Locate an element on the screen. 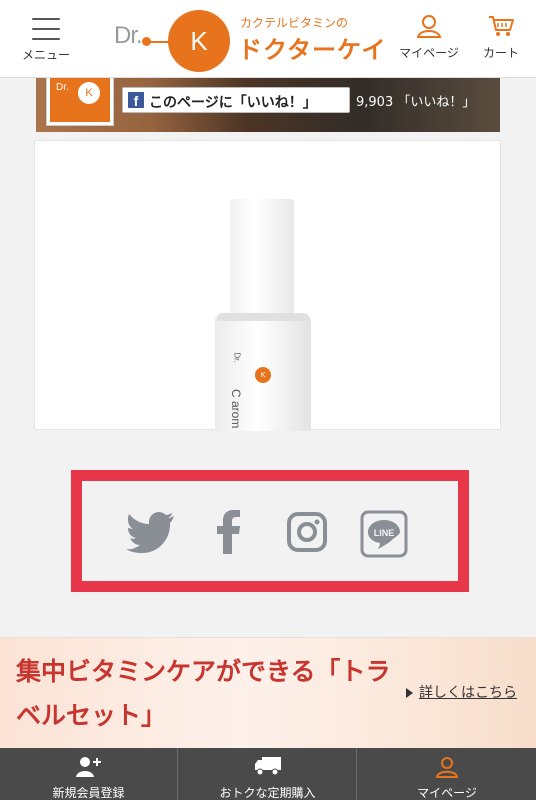 Image resolution: width=536 pixels, height=800 pixels. facebook-like-label: このページに「いいね！」 is located at coordinates (233, 103).